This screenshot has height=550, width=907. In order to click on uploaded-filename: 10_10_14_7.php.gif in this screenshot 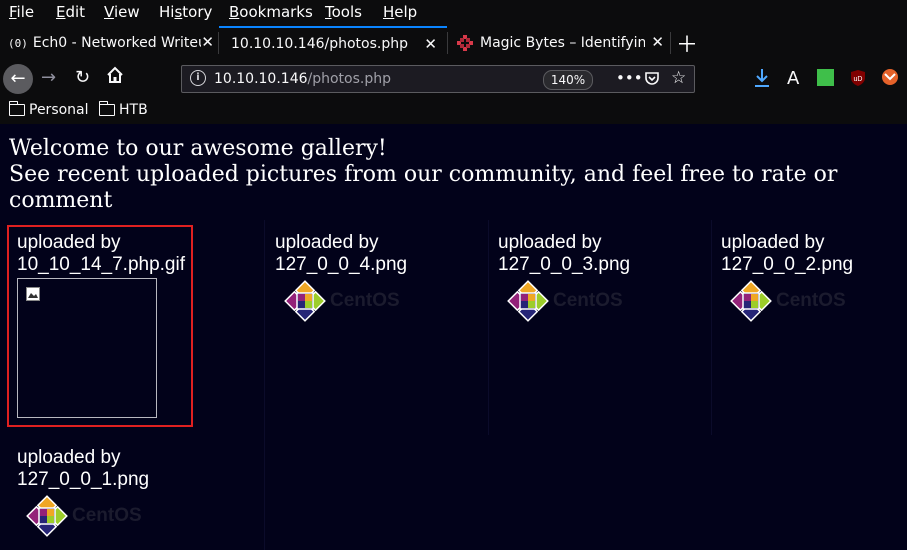, I will do `click(101, 264)`.